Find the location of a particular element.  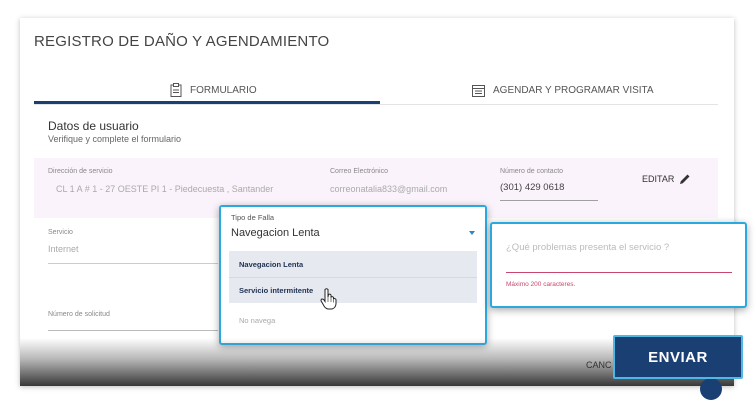

option-servicio-intermitente: Servicio intermitente is located at coordinates (353, 290).